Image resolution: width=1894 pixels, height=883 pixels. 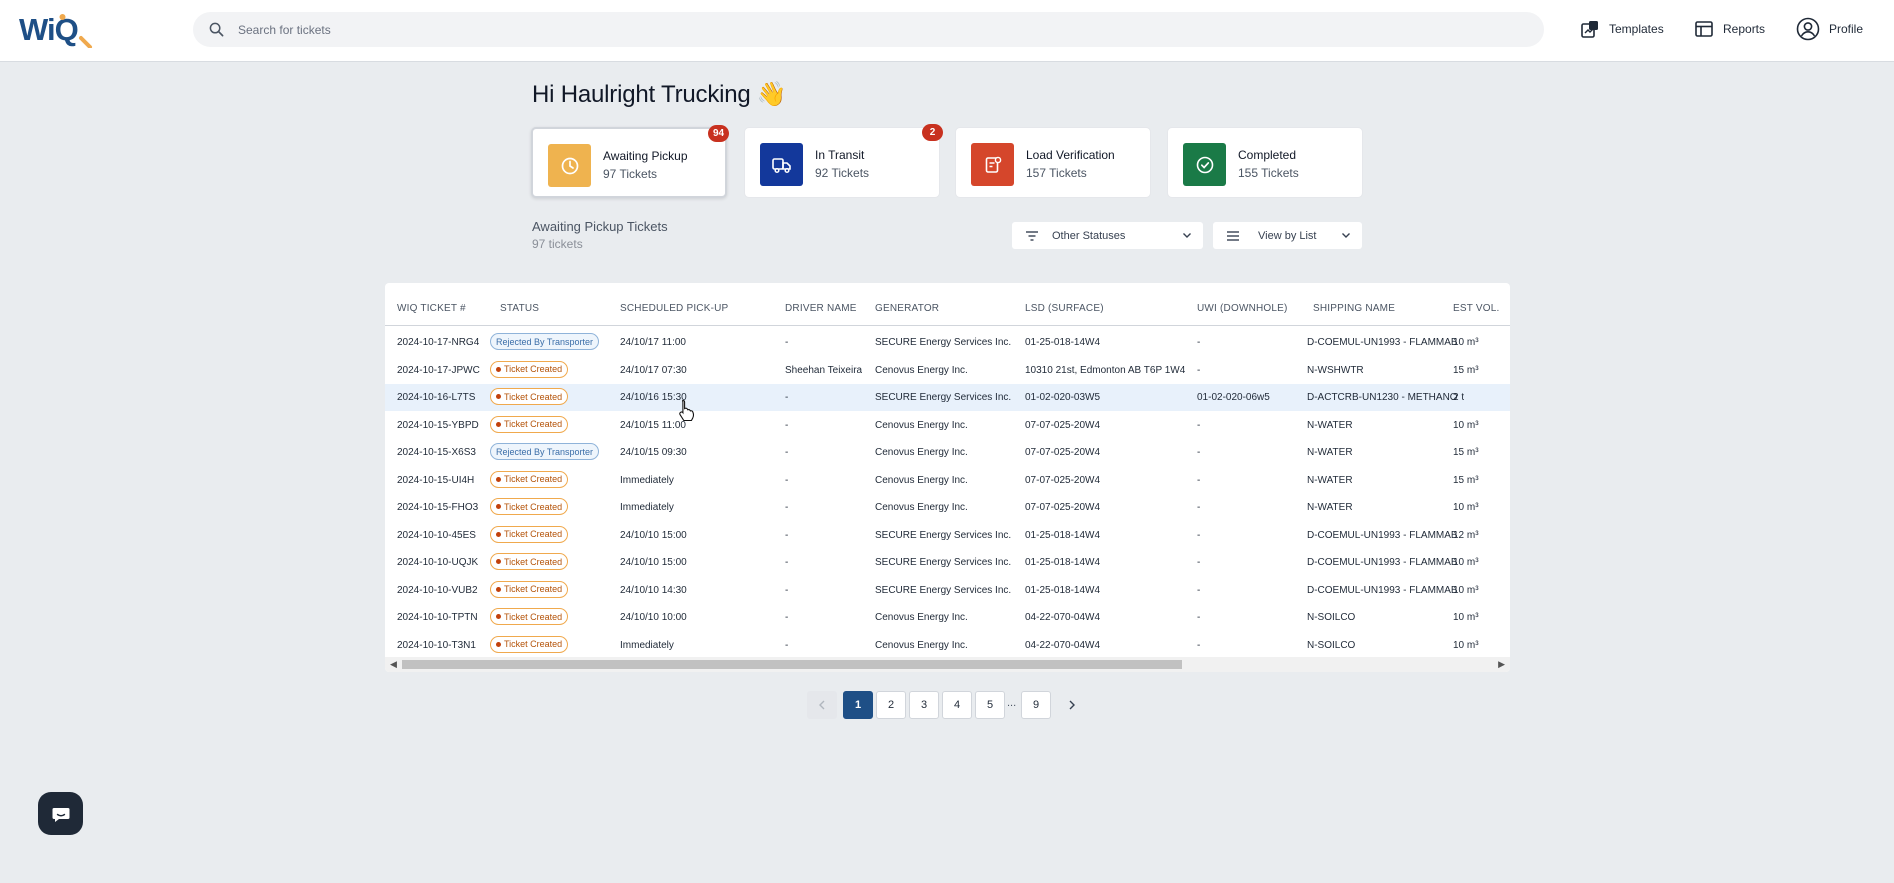 I want to click on section-title: Awaiting Pickup Tickets, so click(x=600, y=226).